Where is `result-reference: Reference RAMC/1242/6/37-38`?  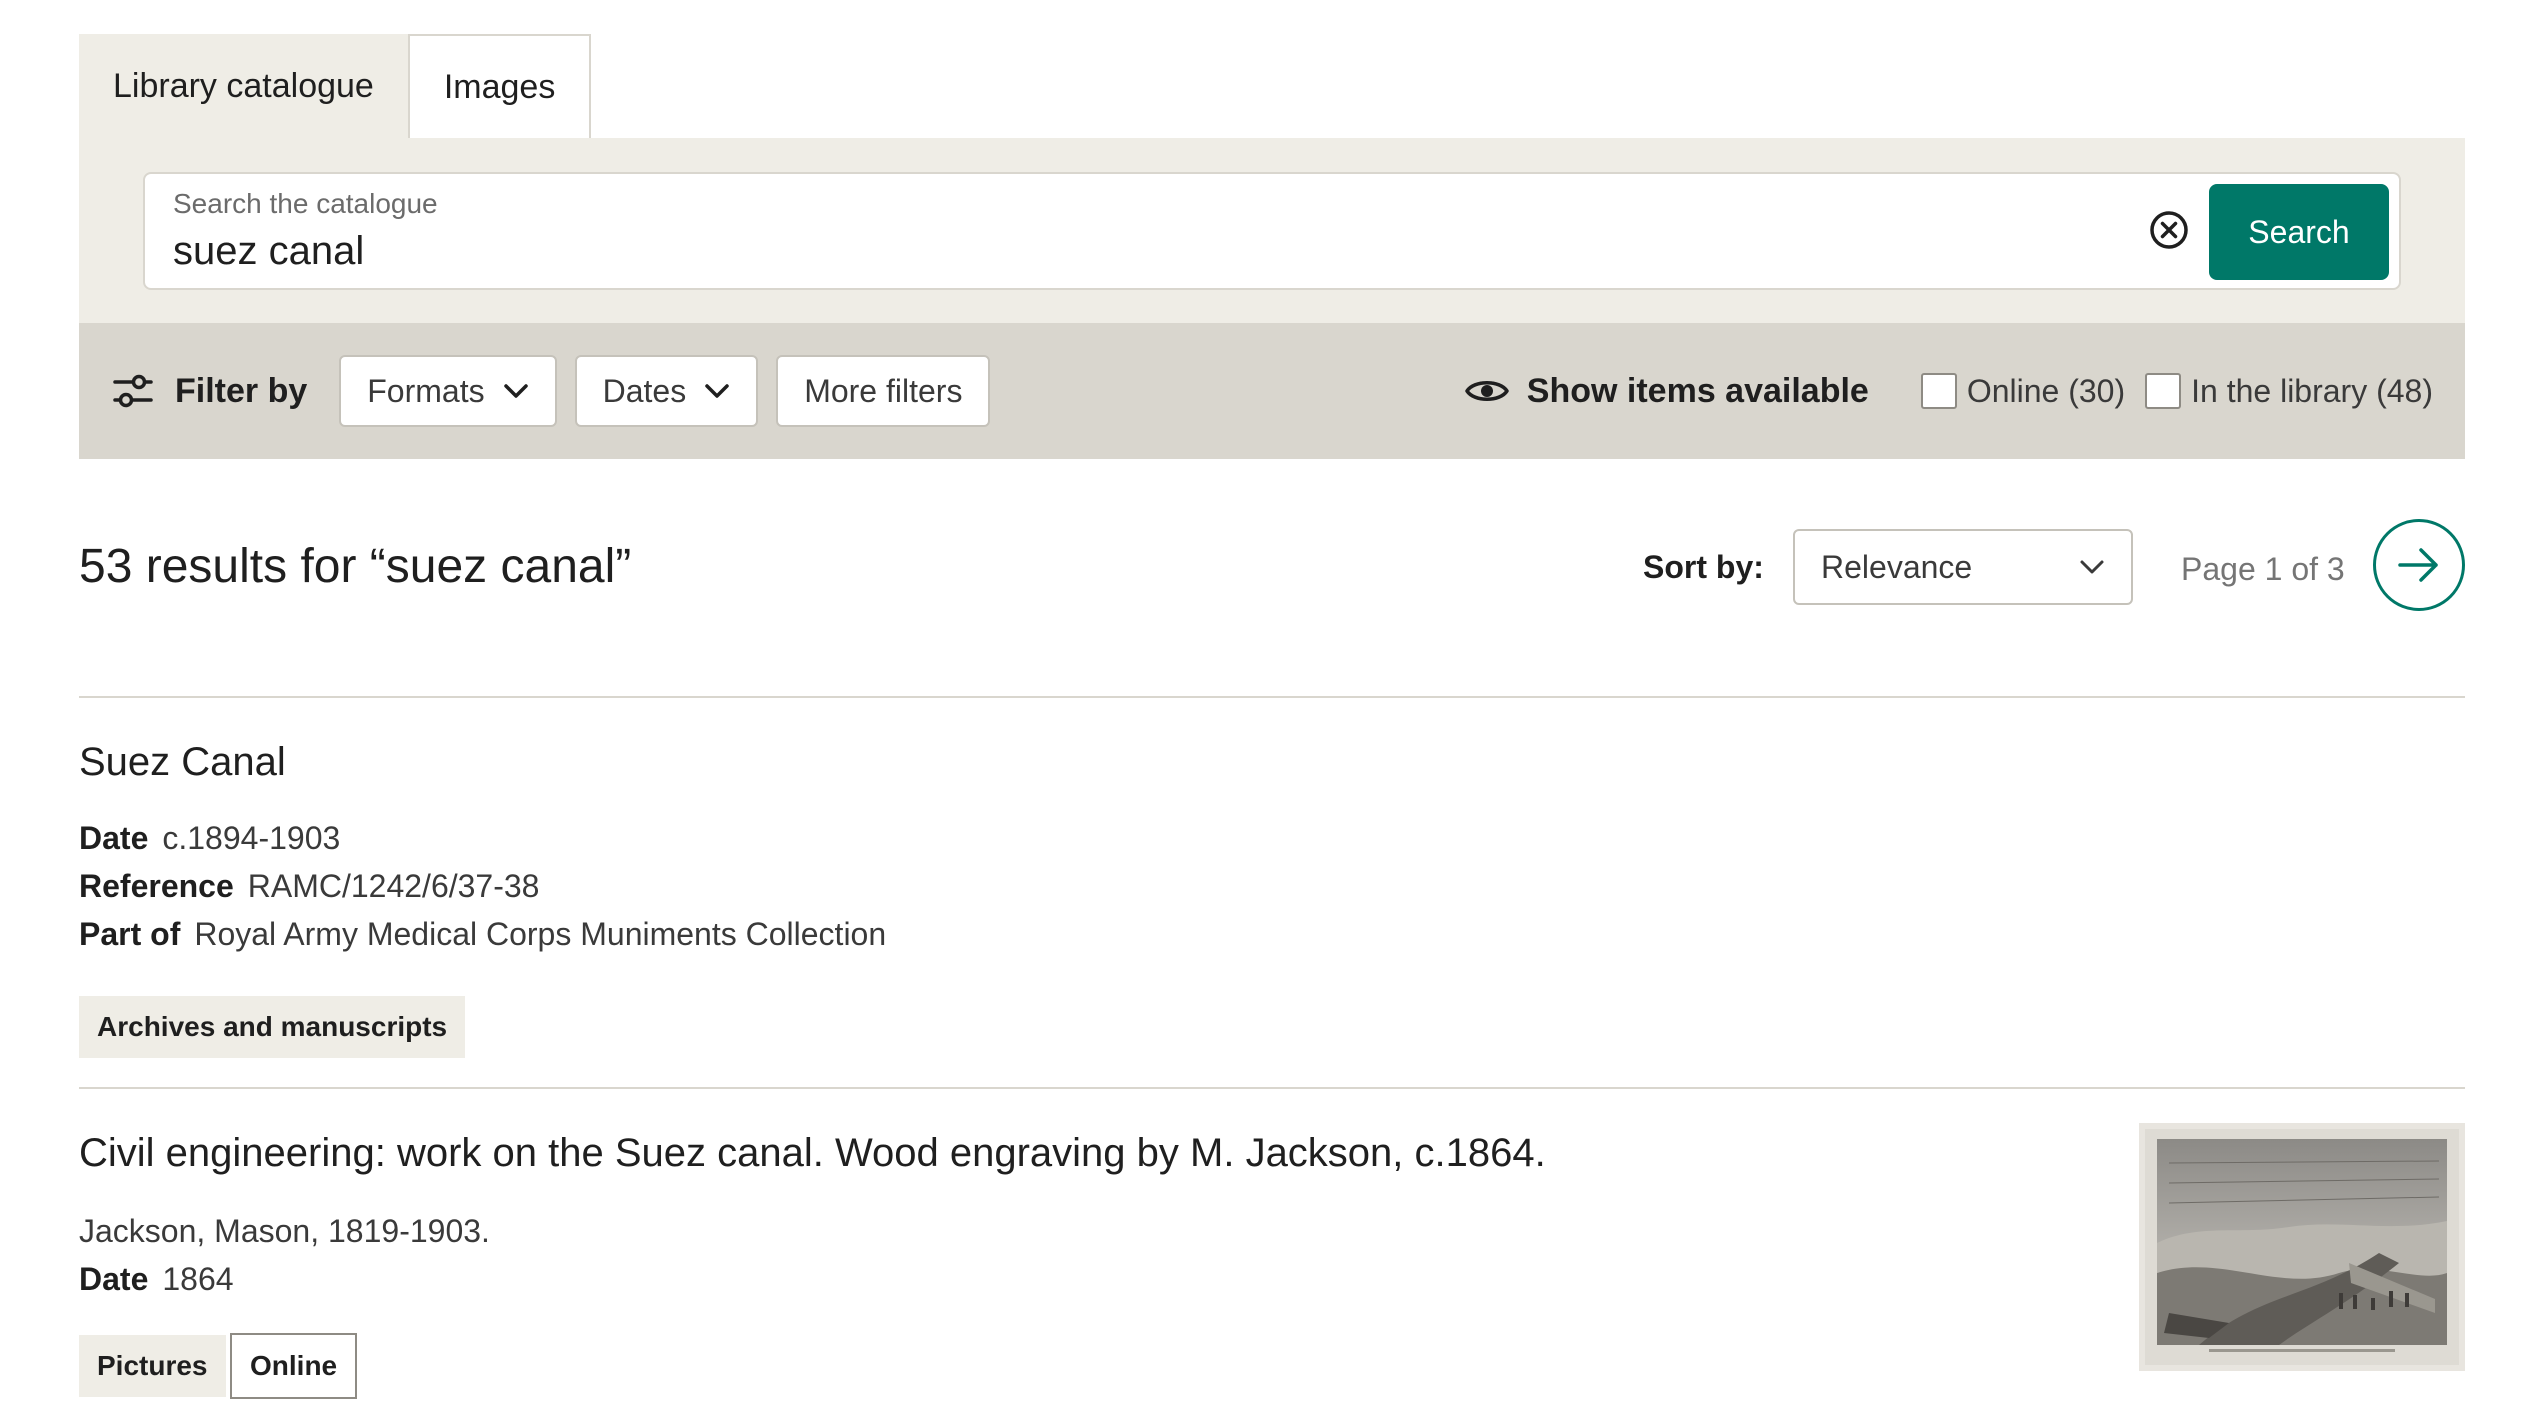 result-reference: Reference RAMC/1242/6/37-38 is located at coordinates (309, 886).